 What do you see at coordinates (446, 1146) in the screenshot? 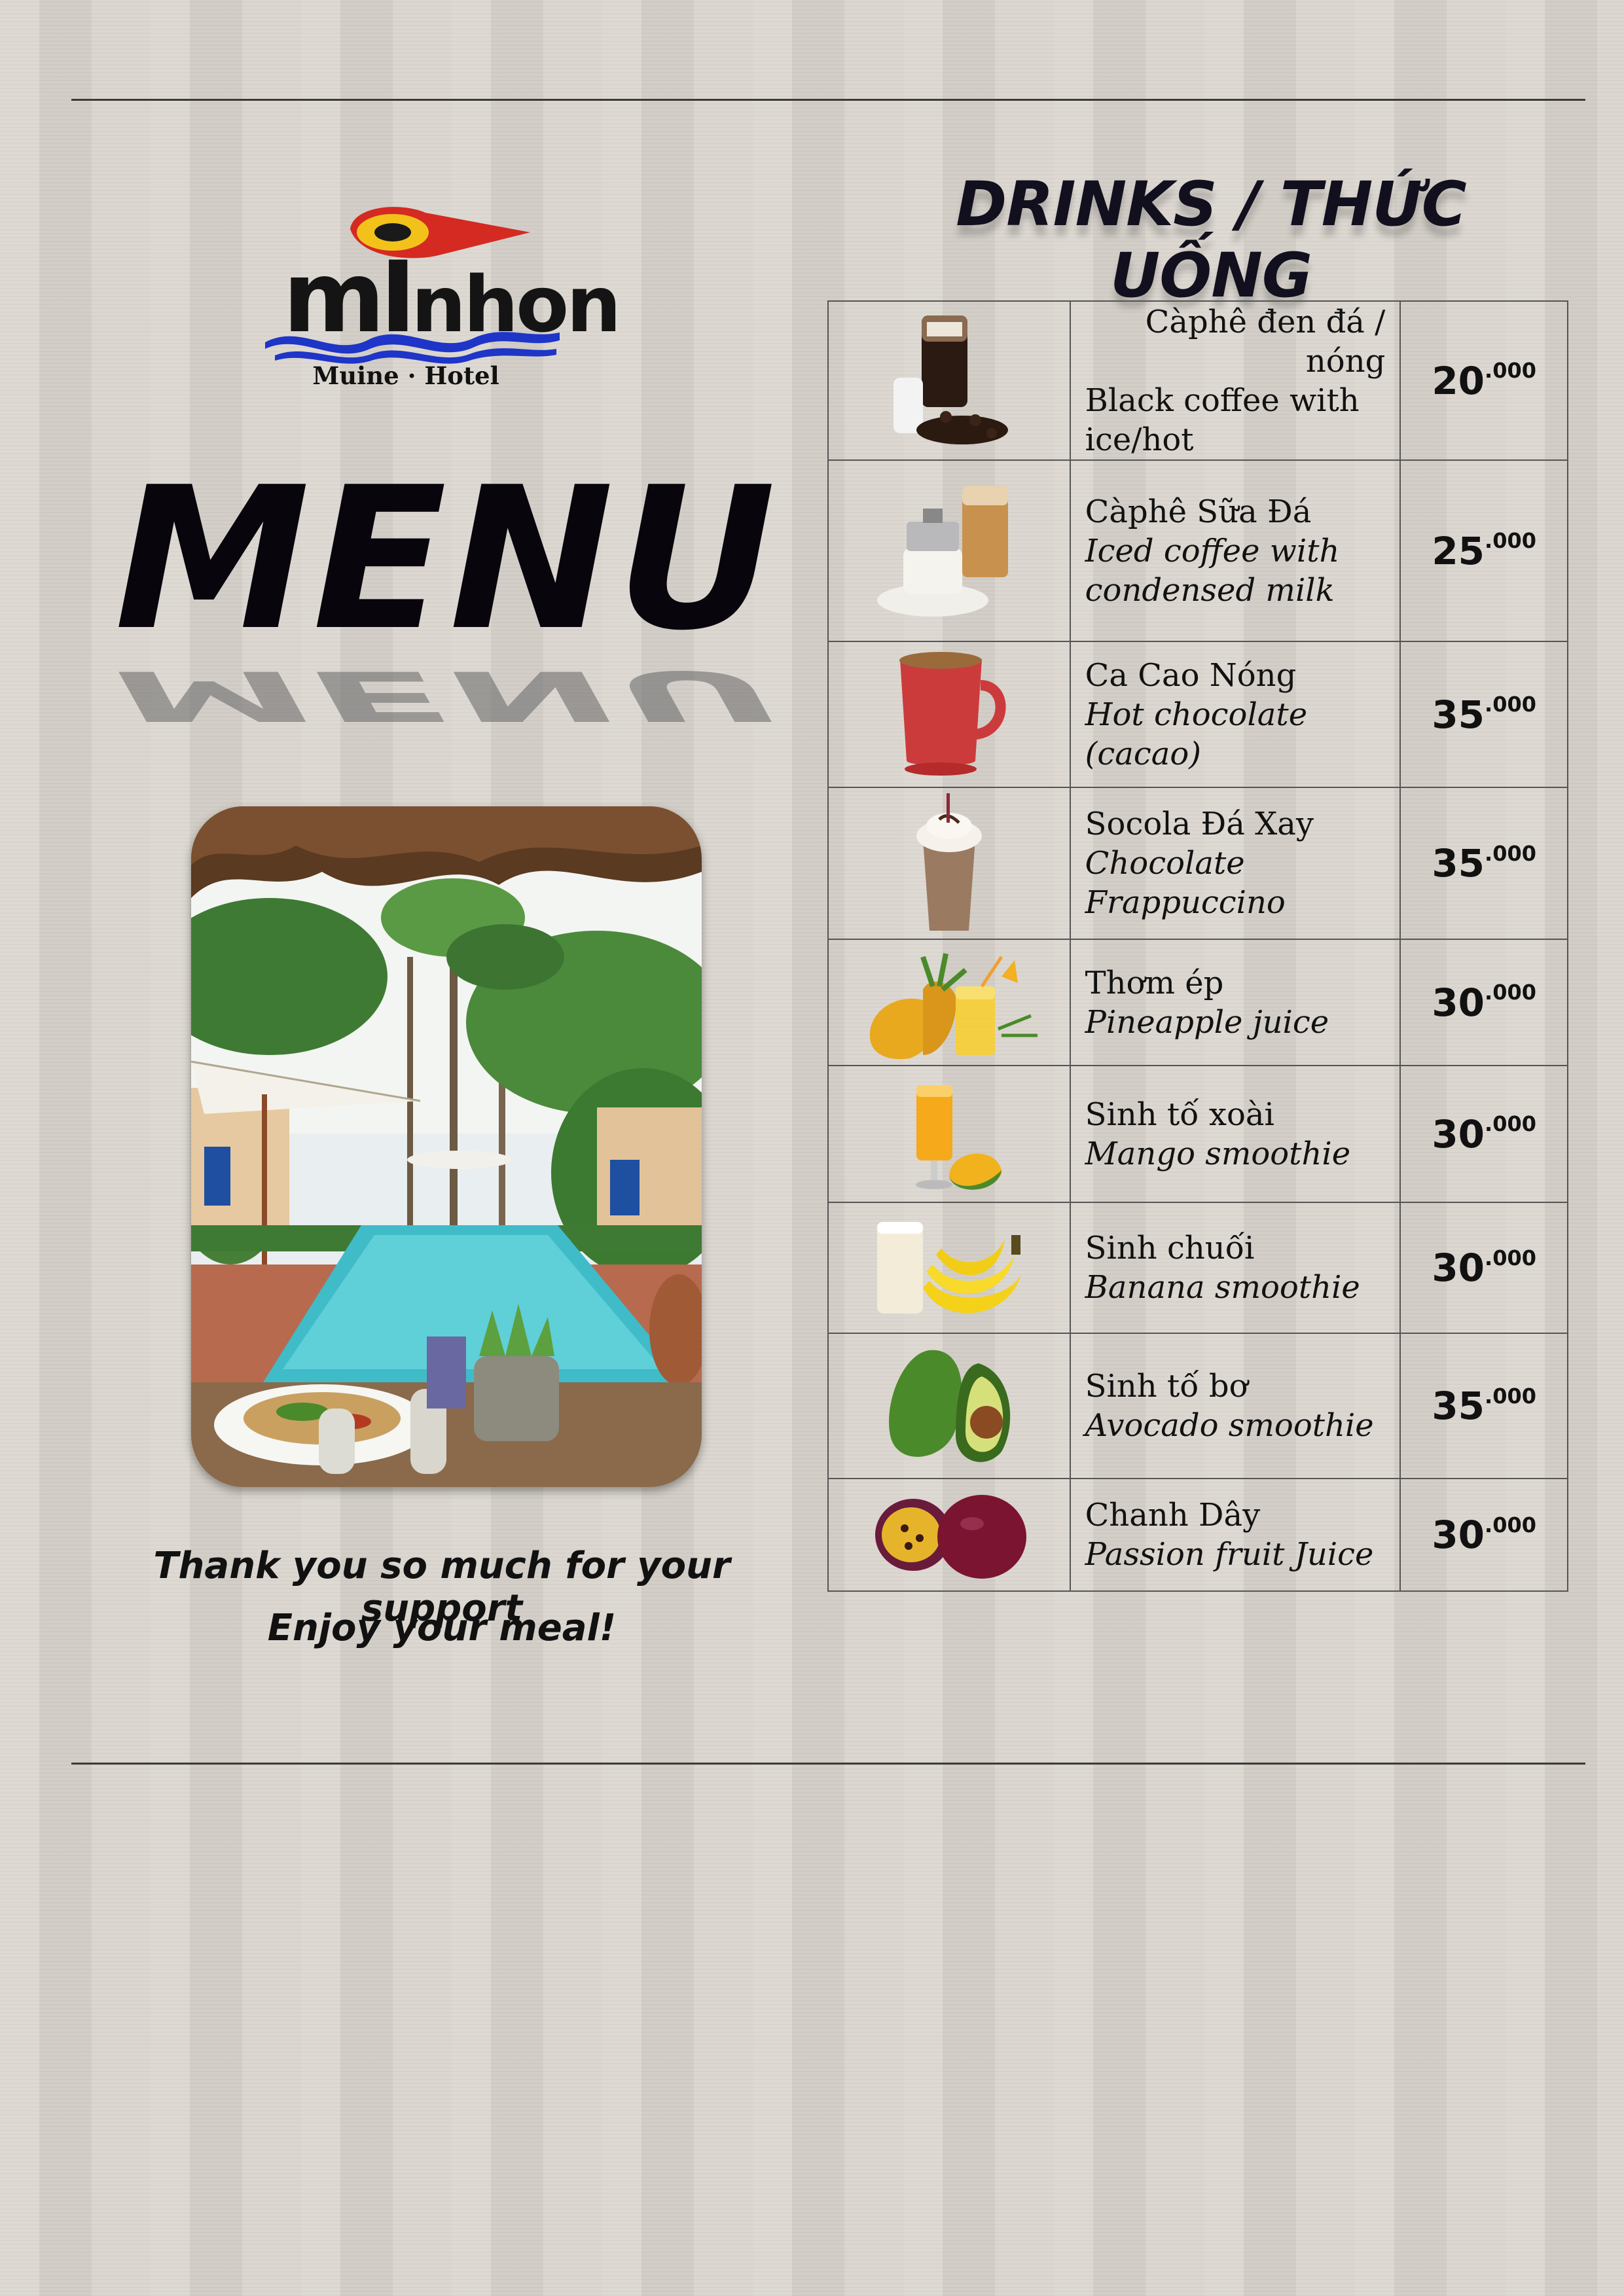
I see `hotel-pool-photo` at bounding box center [446, 1146].